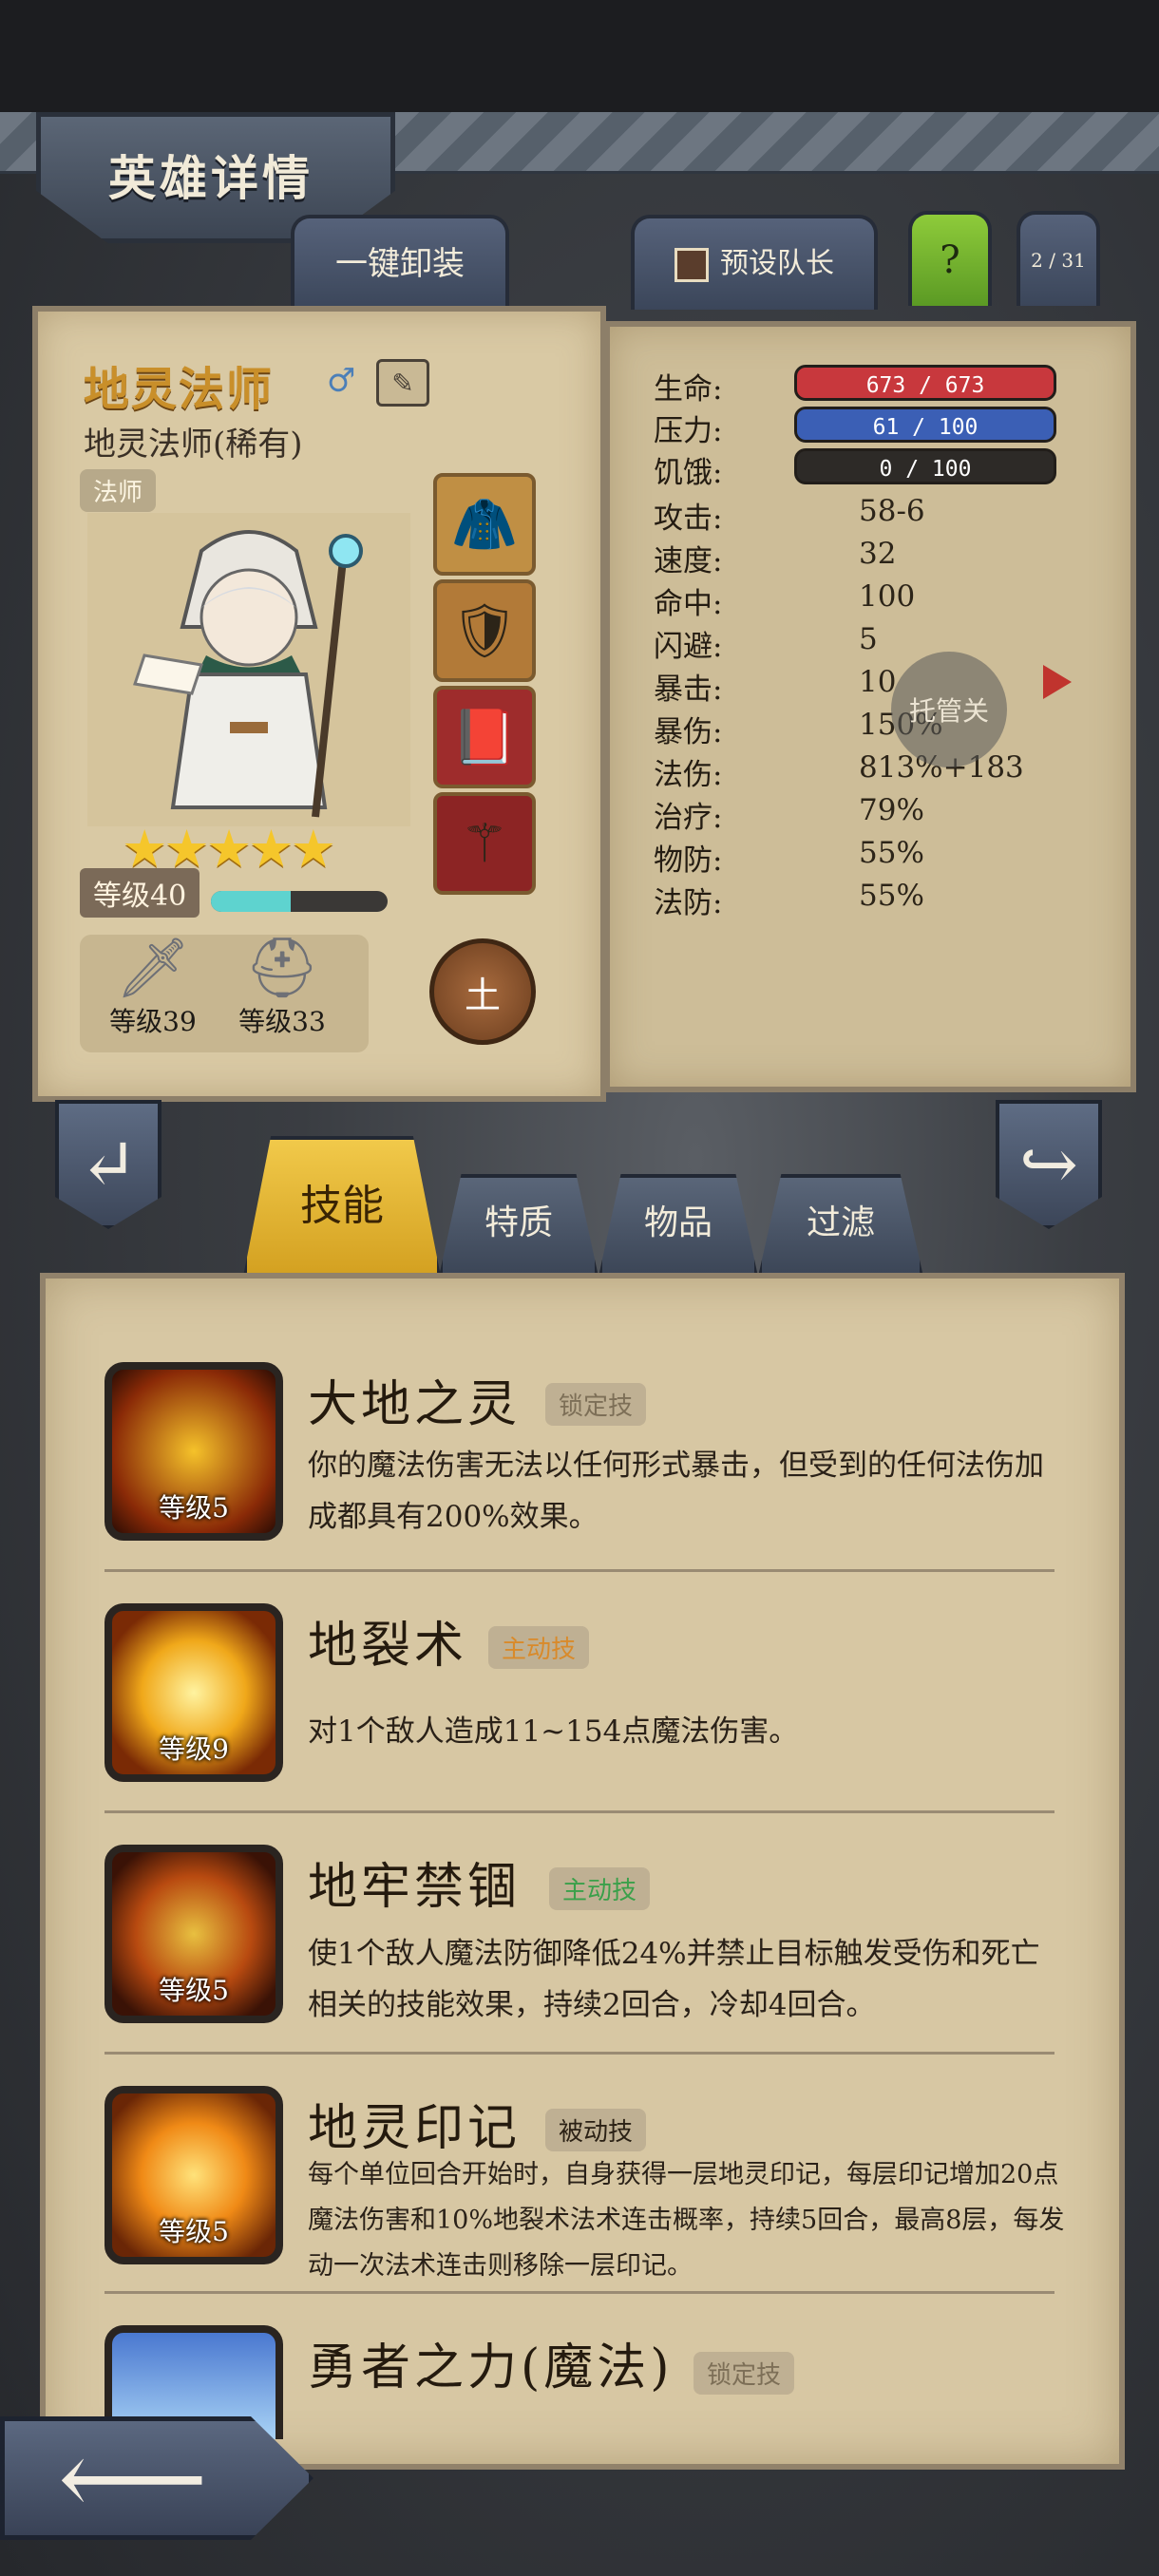 Image resolution: width=1159 pixels, height=2576 pixels. I want to click on preset-captain-label: 预设队长, so click(777, 263).